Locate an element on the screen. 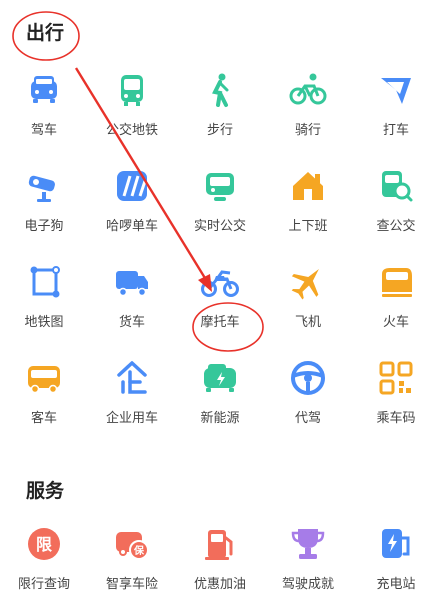 This screenshot has width=440, height=608. svg-text: 保 is located at coordinates (139, 550).